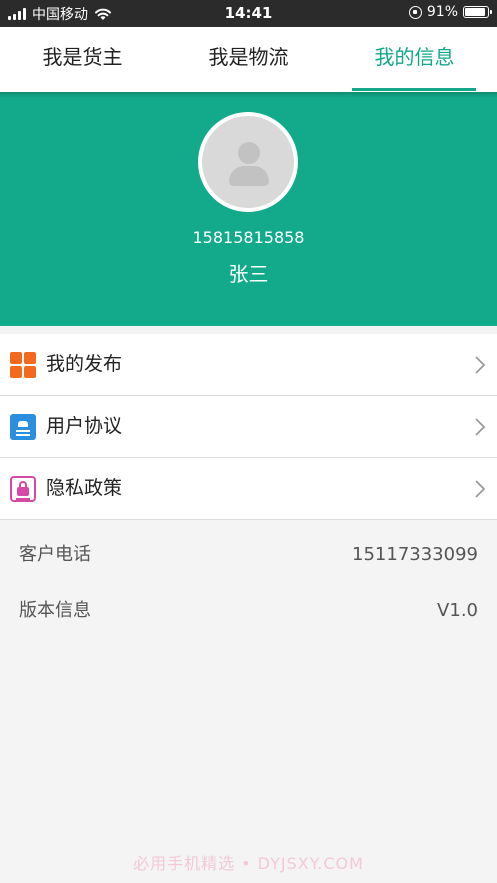 This screenshot has width=497, height=883. What do you see at coordinates (248, 553) in the screenshot?
I see `customer-phone-row: 客户电话 15117333099` at bounding box center [248, 553].